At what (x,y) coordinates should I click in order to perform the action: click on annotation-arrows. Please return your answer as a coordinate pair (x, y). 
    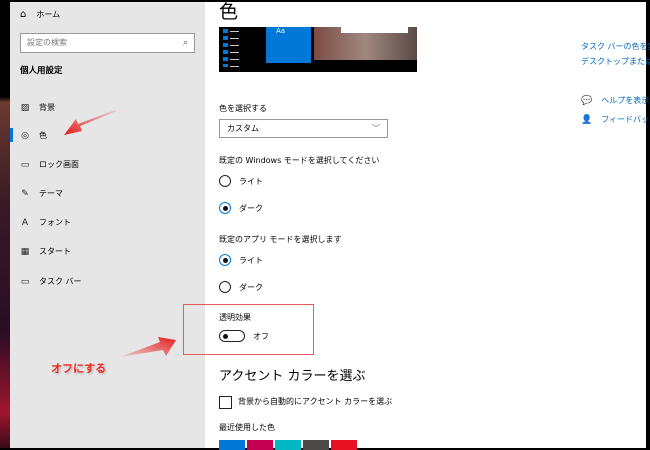
    Looking at the image, I should click on (120, 233).